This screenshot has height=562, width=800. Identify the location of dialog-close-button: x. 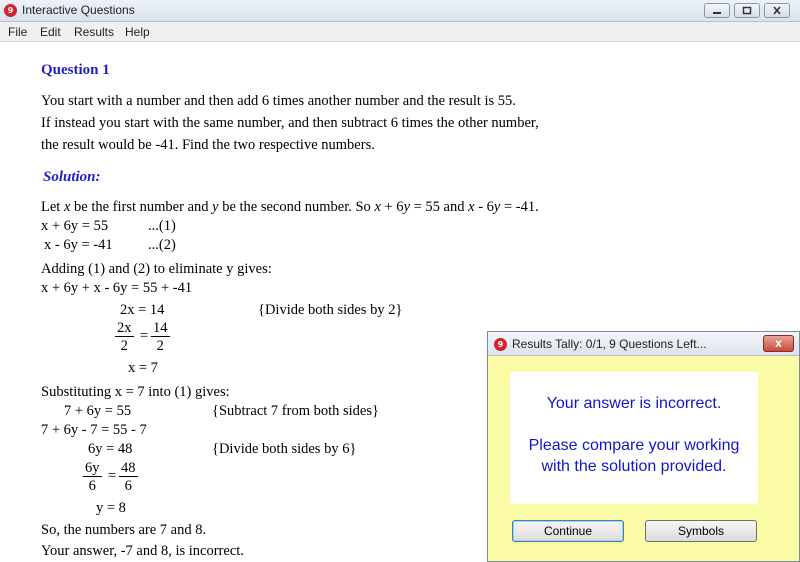
(778, 343).